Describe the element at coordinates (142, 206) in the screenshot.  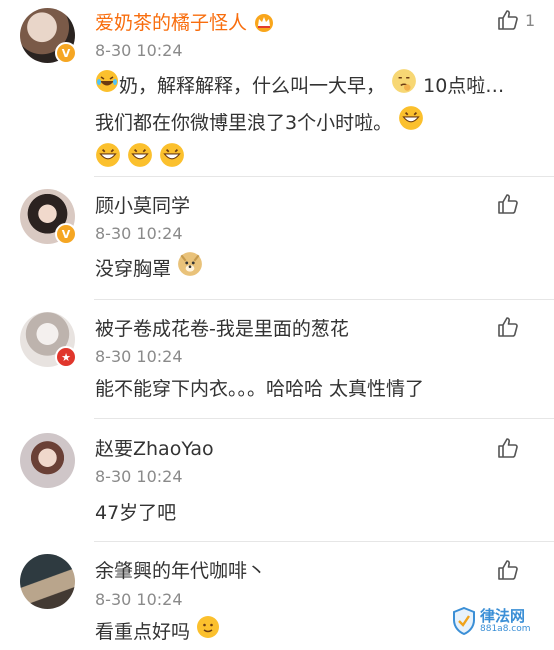
I see `commenter-name: 顾小莫同学` at that location.